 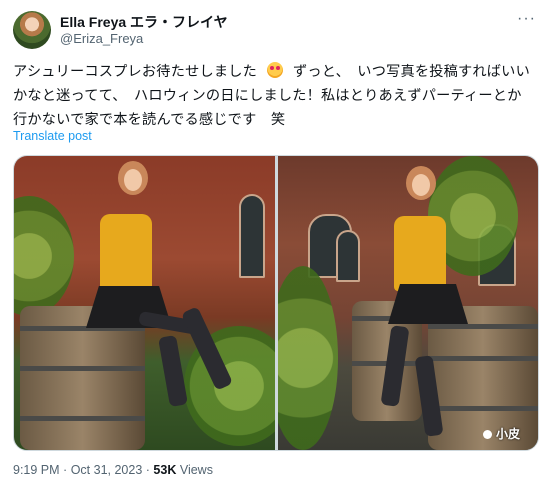 I want to click on author-handle: @Eriza_Freya, so click(x=101, y=38).